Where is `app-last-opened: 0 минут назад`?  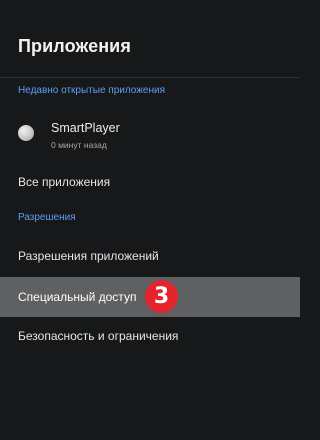
app-last-opened: 0 минут назад is located at coordinates (79, 145).